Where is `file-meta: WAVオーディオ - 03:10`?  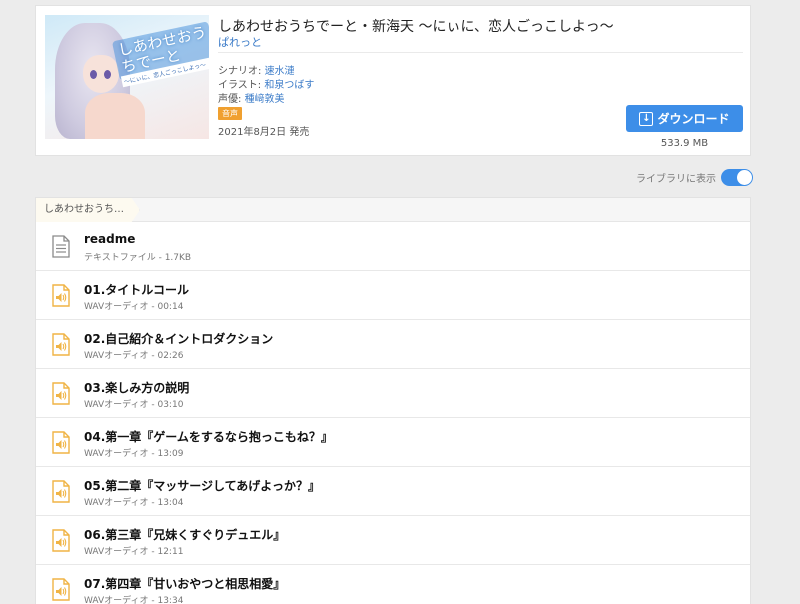 file-meta: WAVオーディオ - 03:10 is located at coordinates (134, 405).